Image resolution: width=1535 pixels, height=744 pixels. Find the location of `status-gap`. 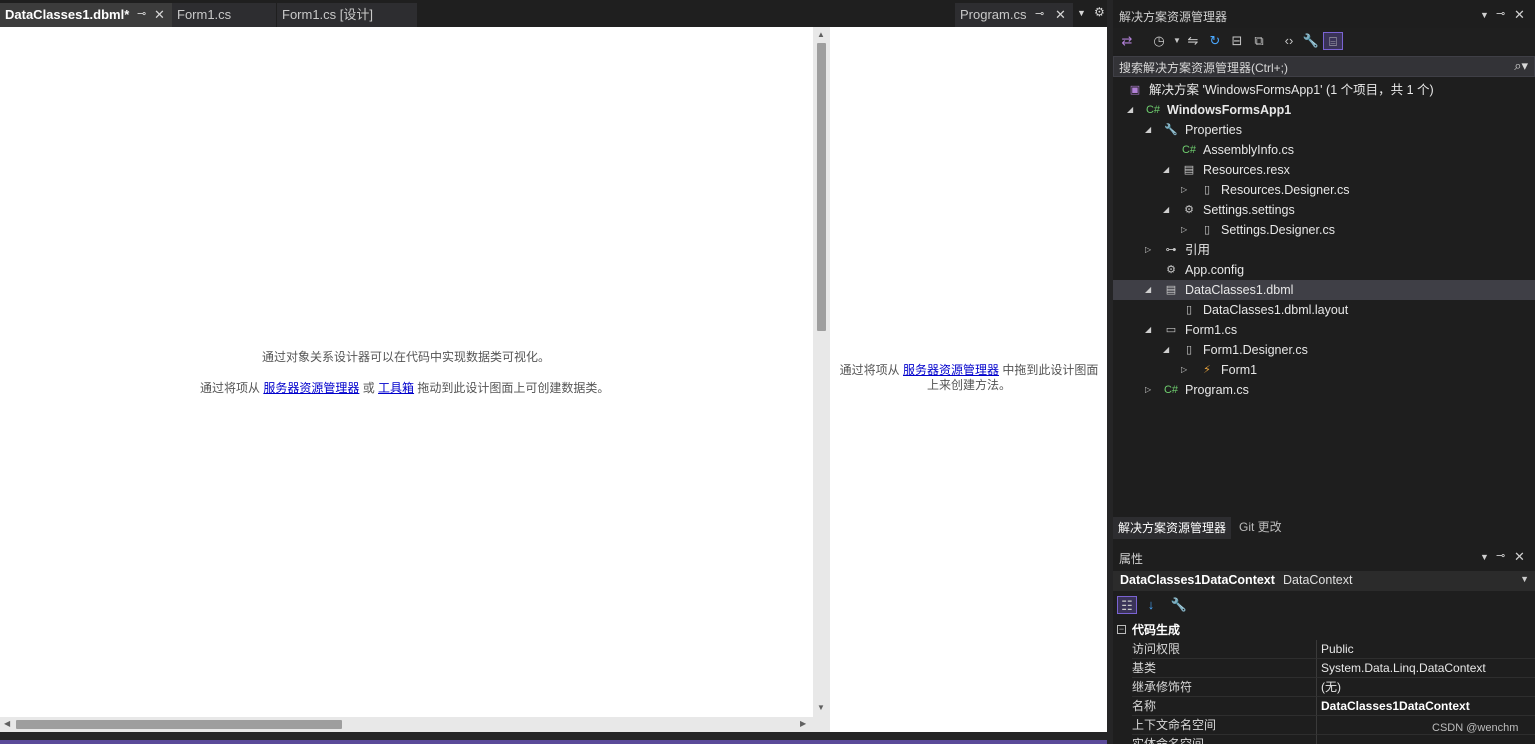

status-gap is located at coordinates (553, 736).